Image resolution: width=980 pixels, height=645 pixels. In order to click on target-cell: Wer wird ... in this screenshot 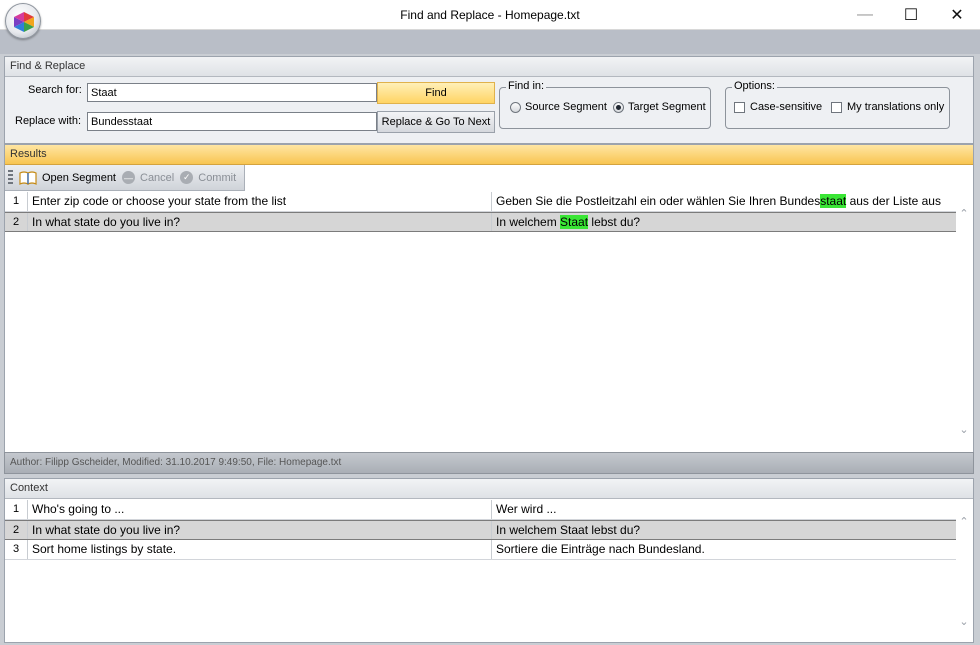, I will do `click(526, 509)`.